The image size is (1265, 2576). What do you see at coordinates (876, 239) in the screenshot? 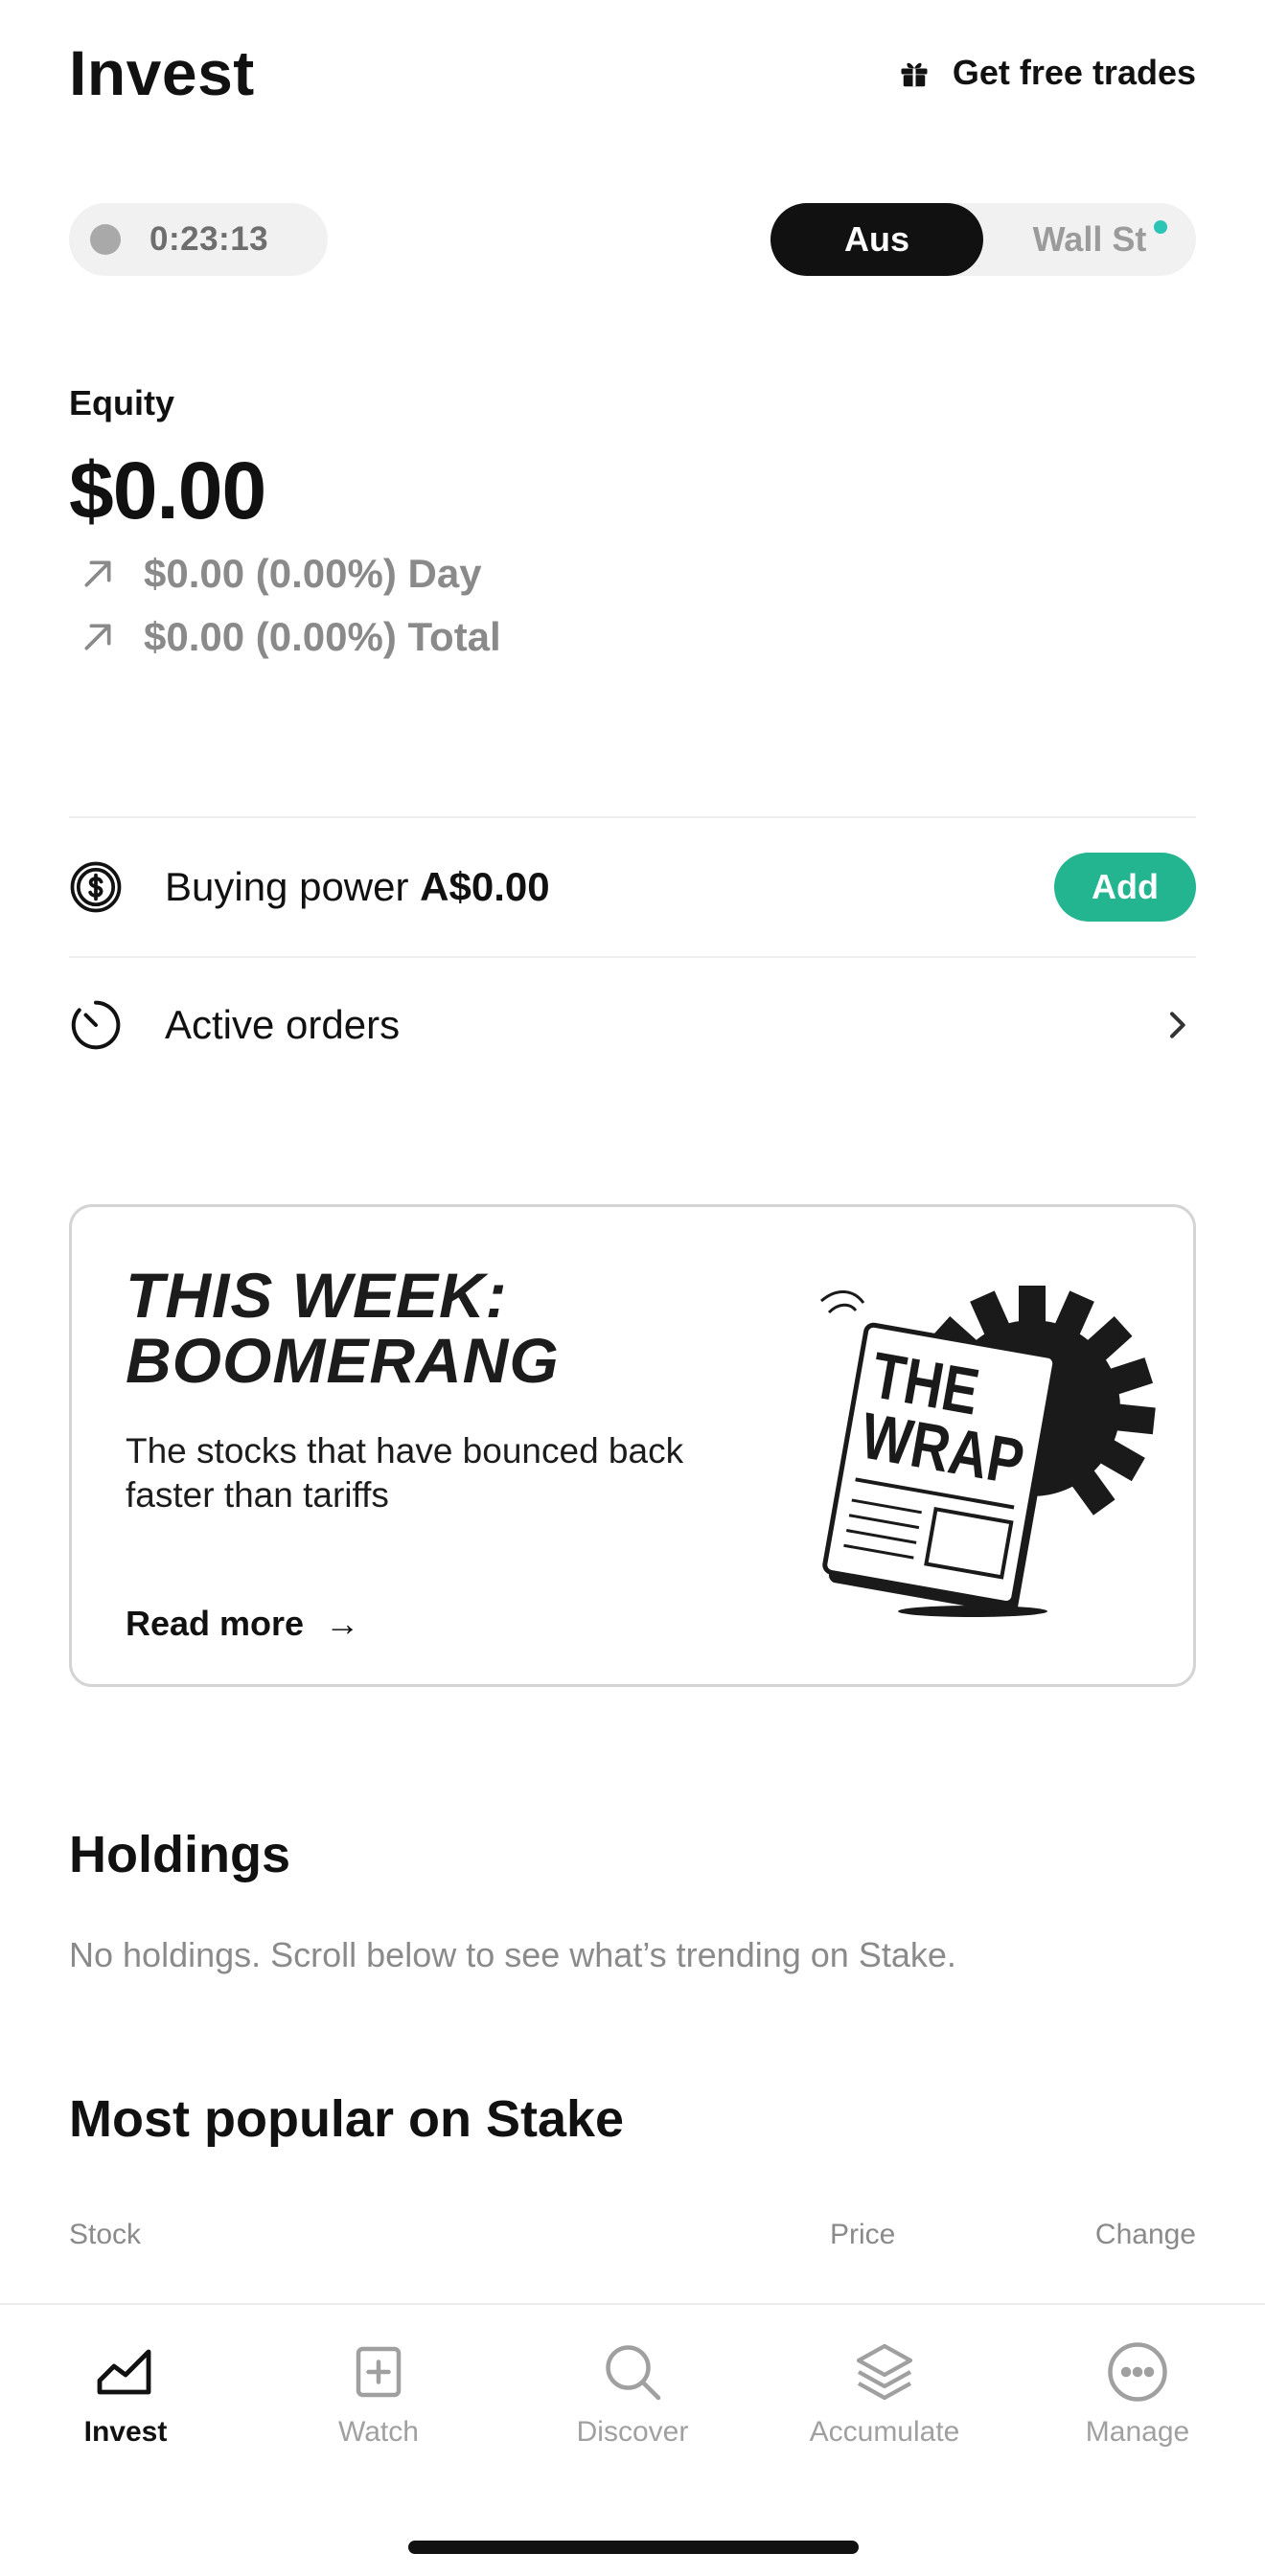
I see `tab-aus: Aus` at bounding box center [876, 239].